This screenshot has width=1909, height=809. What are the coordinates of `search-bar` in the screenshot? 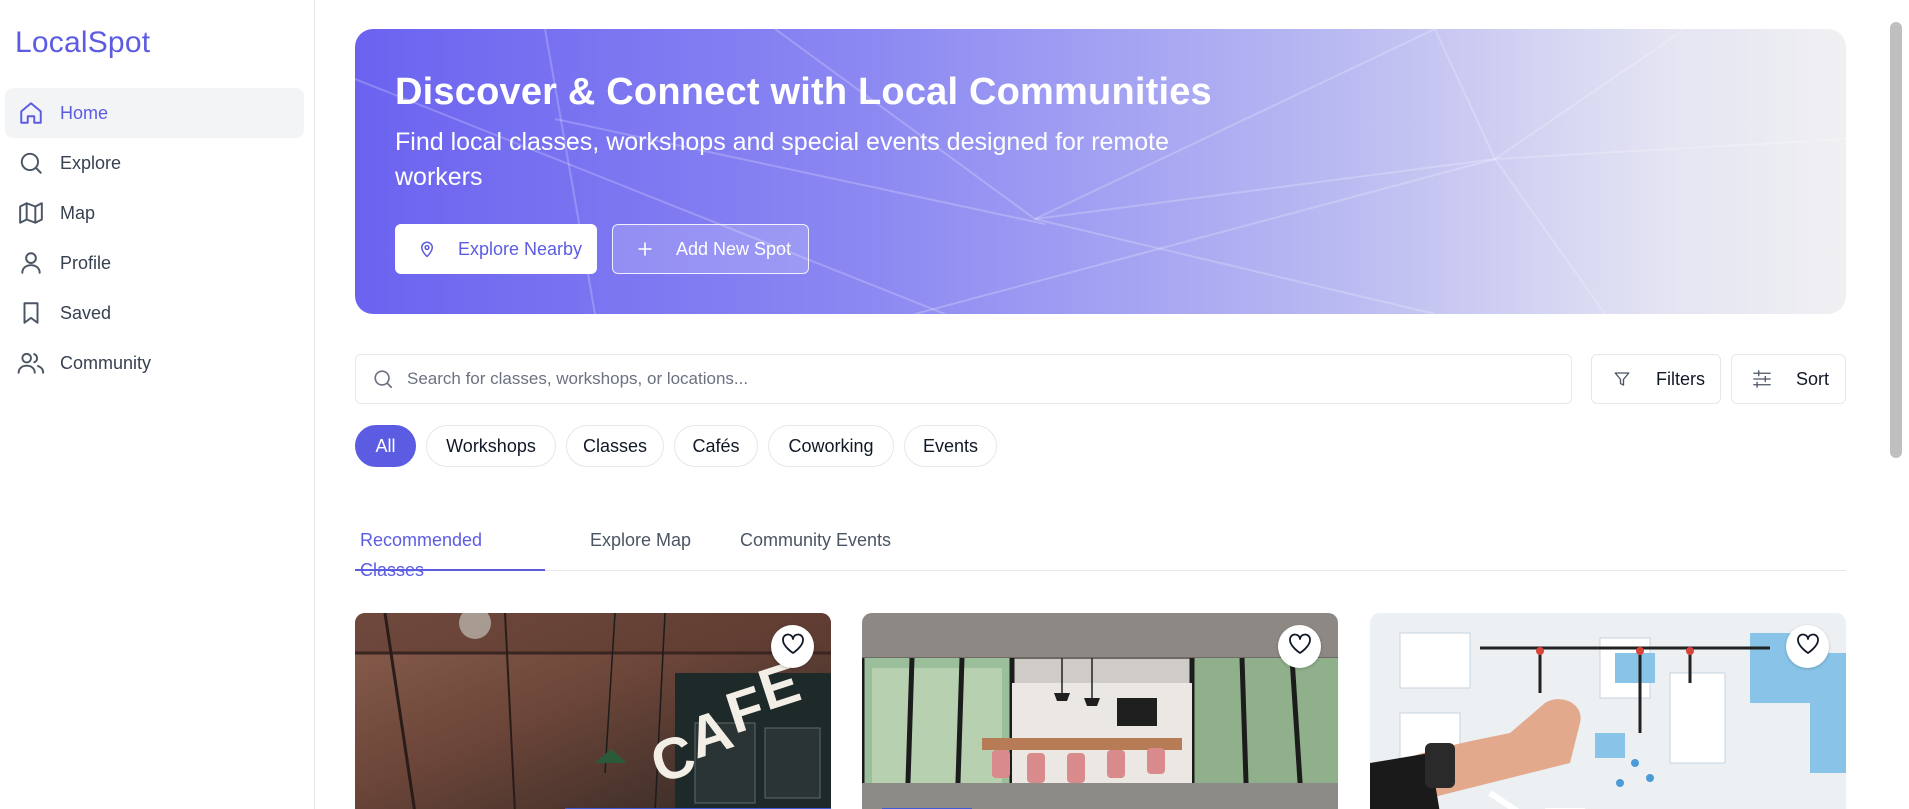 It's located at (963, 379).